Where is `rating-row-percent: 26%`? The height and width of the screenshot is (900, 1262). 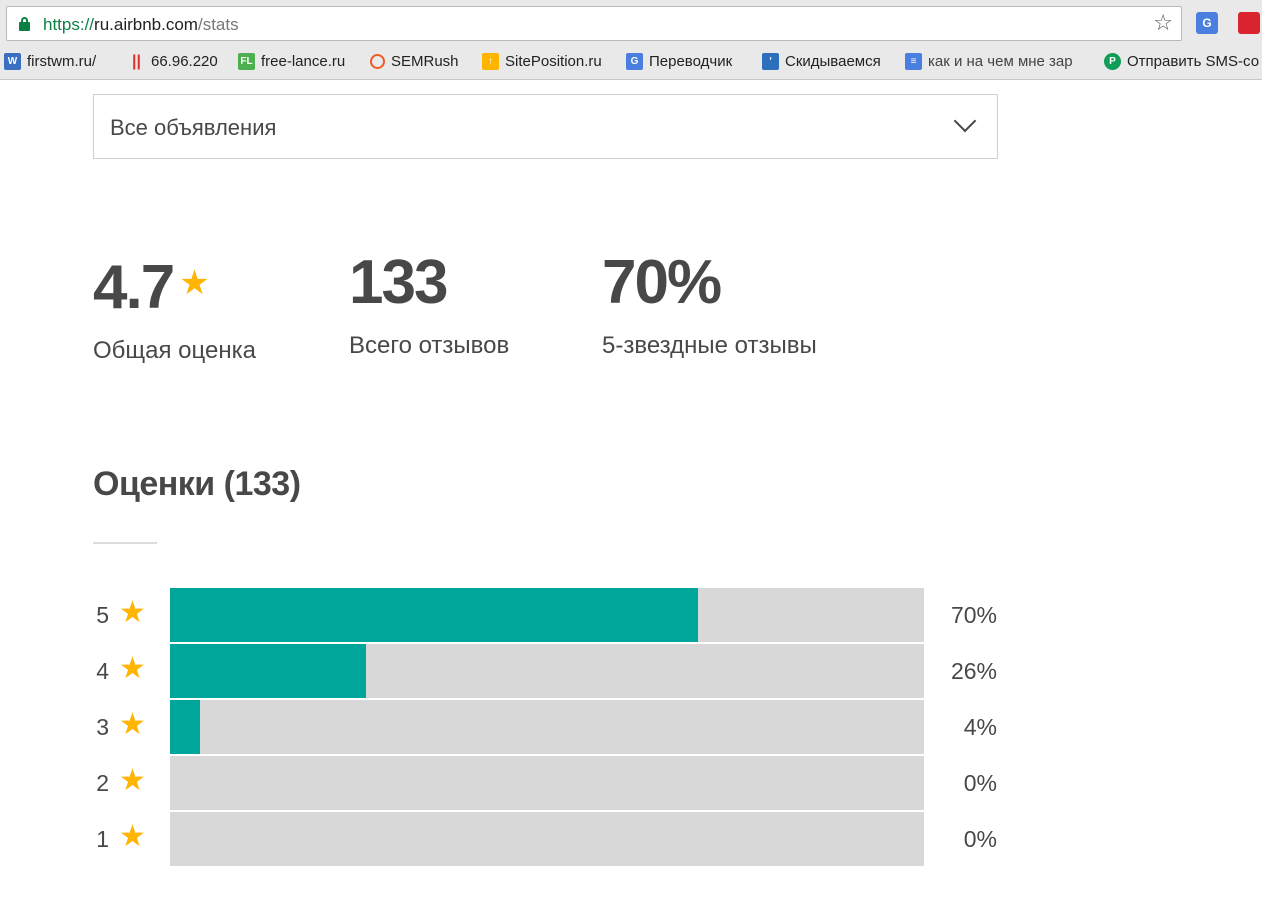
rating-row-percent: 26% is located at coordinates (973, 671).